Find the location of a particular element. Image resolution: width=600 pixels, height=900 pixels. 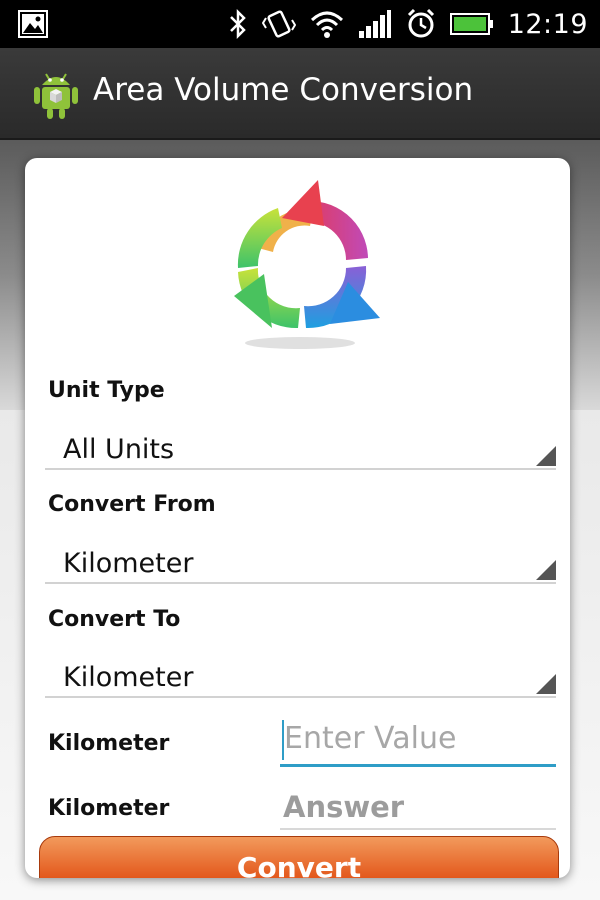

app-title: Area Volume Conversion is located at coordinates (283, 90).